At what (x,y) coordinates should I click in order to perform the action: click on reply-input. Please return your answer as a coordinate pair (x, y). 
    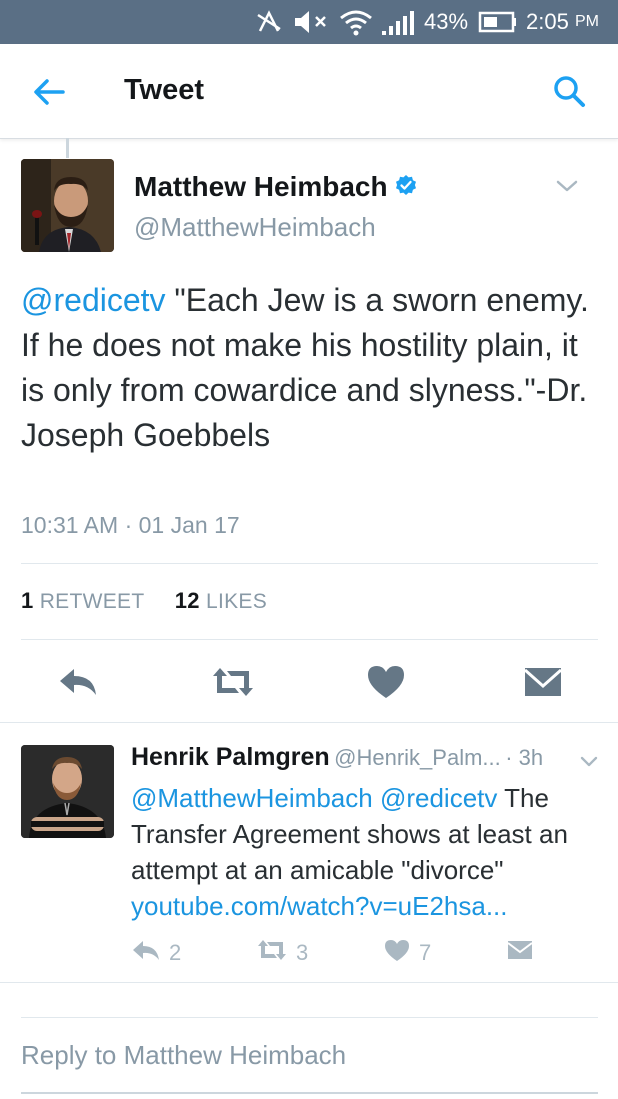
    Looking at the image, I should click on (309, 1055).